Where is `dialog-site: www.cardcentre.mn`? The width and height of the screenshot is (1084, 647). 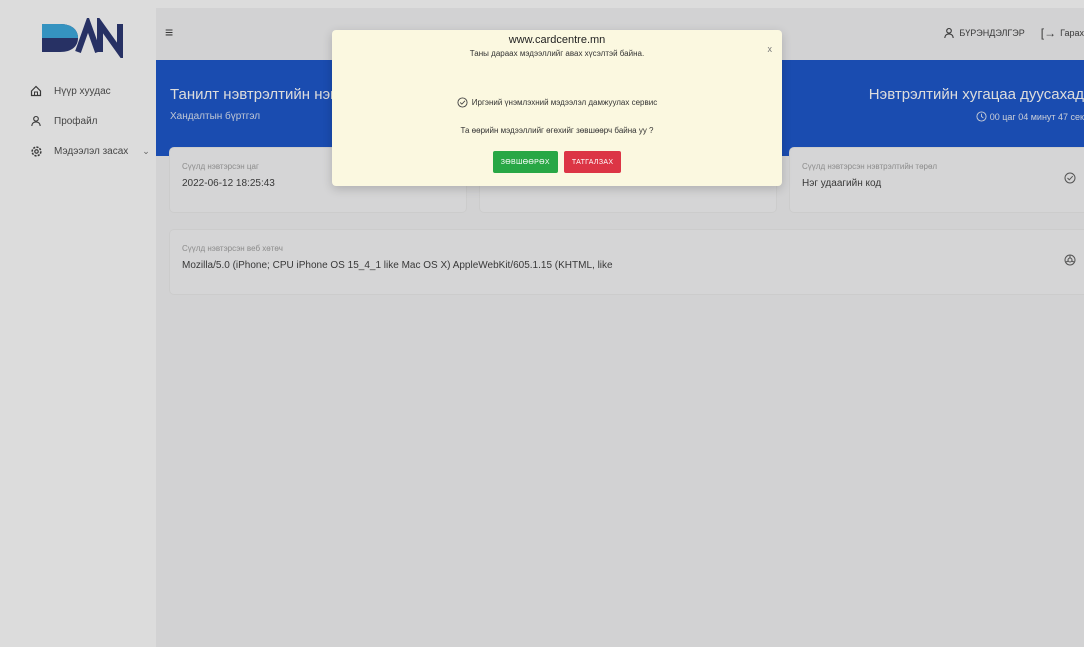 dialog-site: www.cardcentre.mn is located at coordinates (557, 40).